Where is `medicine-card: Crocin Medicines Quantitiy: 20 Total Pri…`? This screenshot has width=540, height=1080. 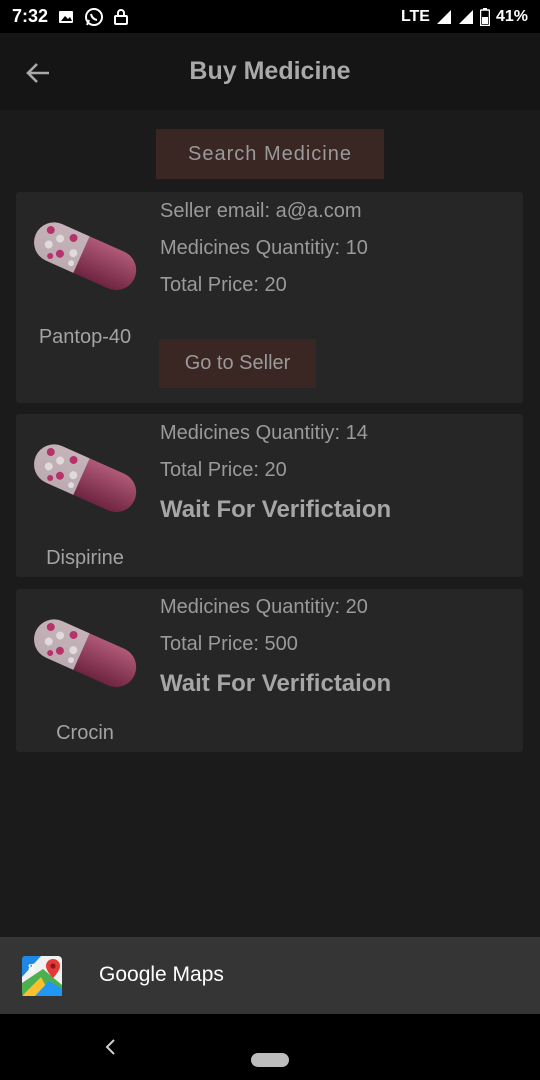 medicine-card: Crocin Medicines Quantitiy: 20 Total Pri… is located at coordinates (269, 670).